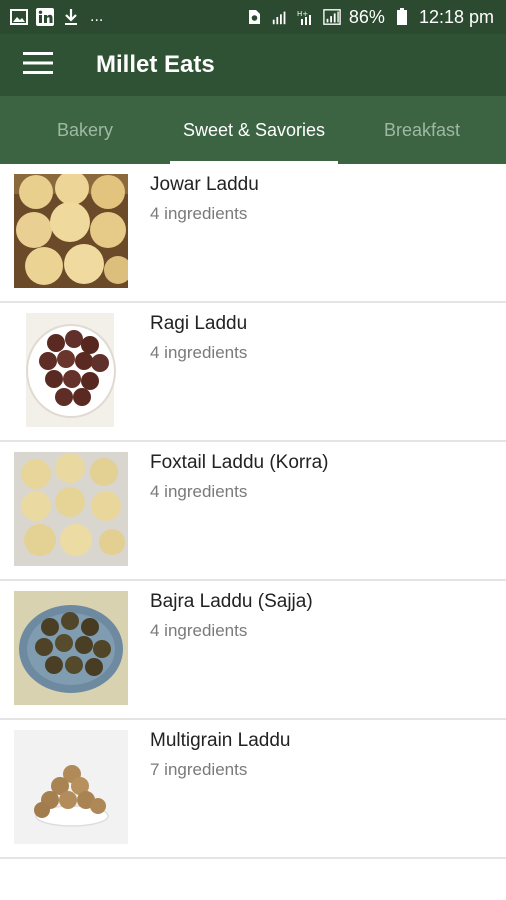  Describe the element at coordinates (204, 184) in the screenshot. I see `recipe-title: Jowar Laddu` at that location.